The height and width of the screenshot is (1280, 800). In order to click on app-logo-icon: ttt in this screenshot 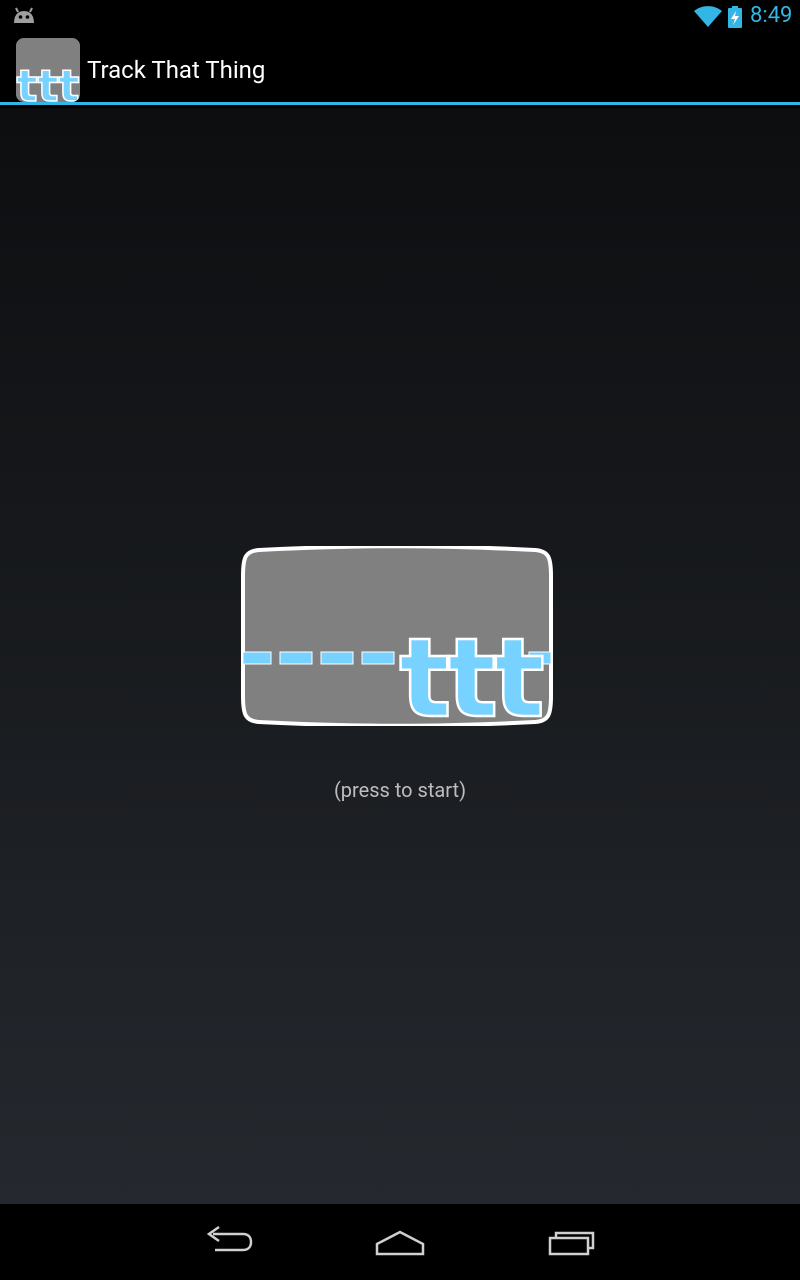, I will do `click(48, 70)`.